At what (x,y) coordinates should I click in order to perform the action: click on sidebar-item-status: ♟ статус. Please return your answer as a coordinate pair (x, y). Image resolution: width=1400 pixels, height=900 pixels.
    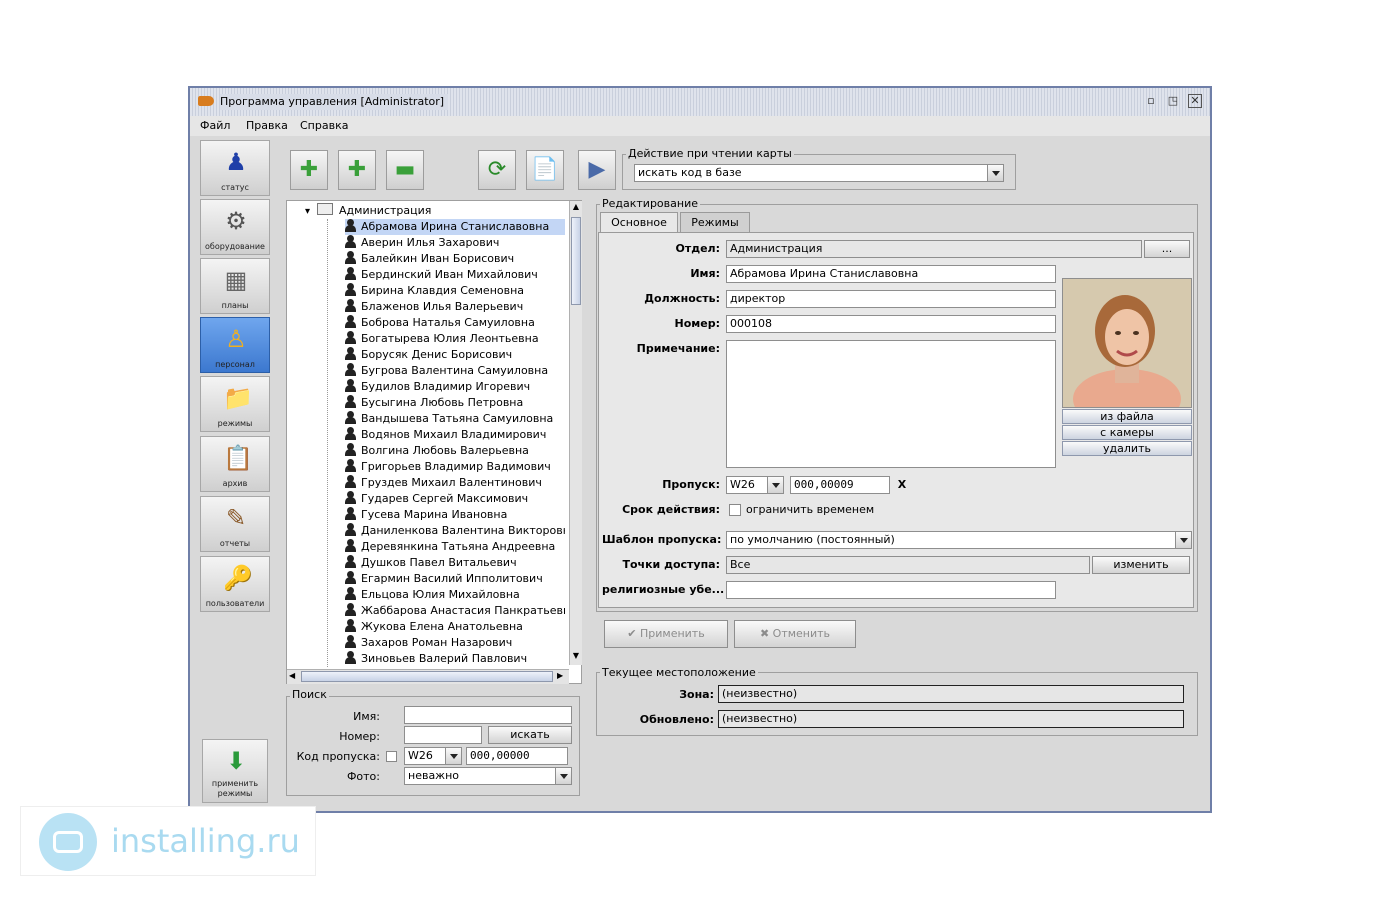
    Looking at the image, I should click on (235, 168).